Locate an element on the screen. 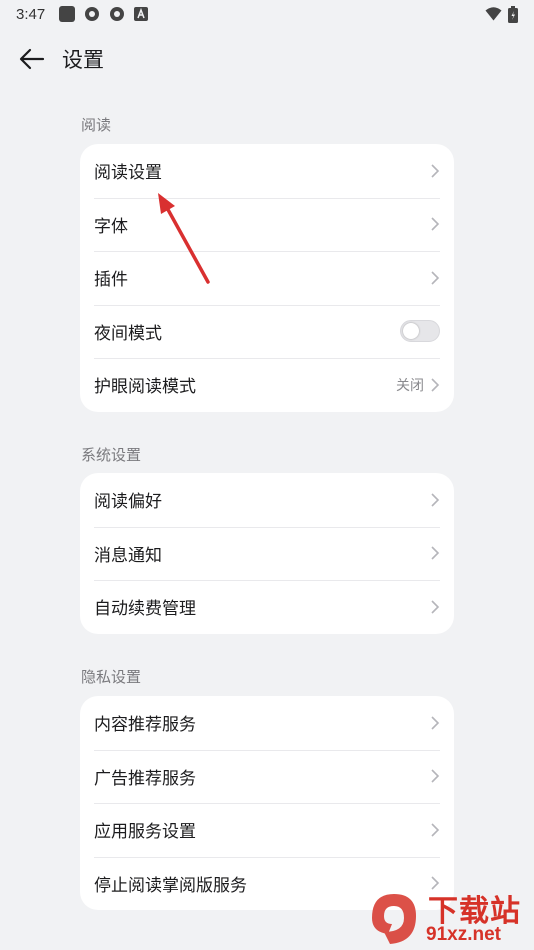 The image size is (534, 950). night-mode-toggle is located at coordinates (420, 331).